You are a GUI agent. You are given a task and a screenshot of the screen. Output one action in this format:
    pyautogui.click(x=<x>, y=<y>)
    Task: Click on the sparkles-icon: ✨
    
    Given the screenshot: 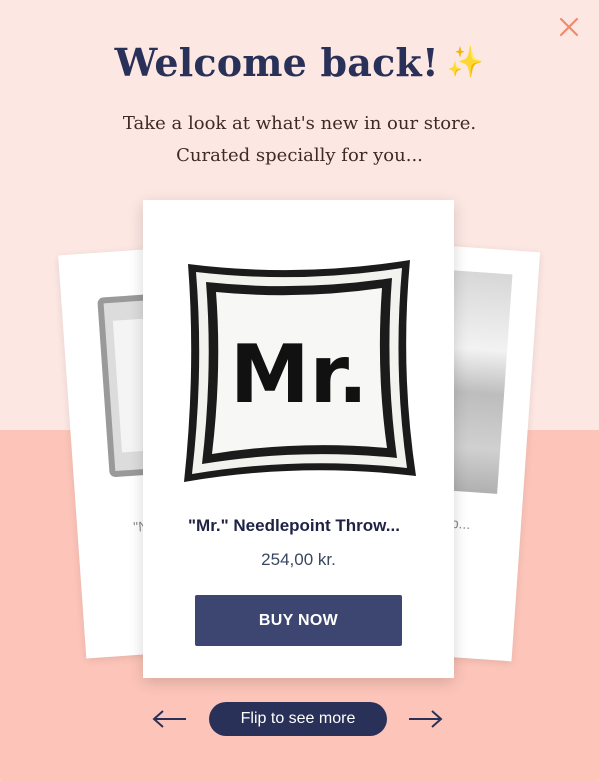 What is the action you would take?
    pyautogui.click(x=465, y=62)
    